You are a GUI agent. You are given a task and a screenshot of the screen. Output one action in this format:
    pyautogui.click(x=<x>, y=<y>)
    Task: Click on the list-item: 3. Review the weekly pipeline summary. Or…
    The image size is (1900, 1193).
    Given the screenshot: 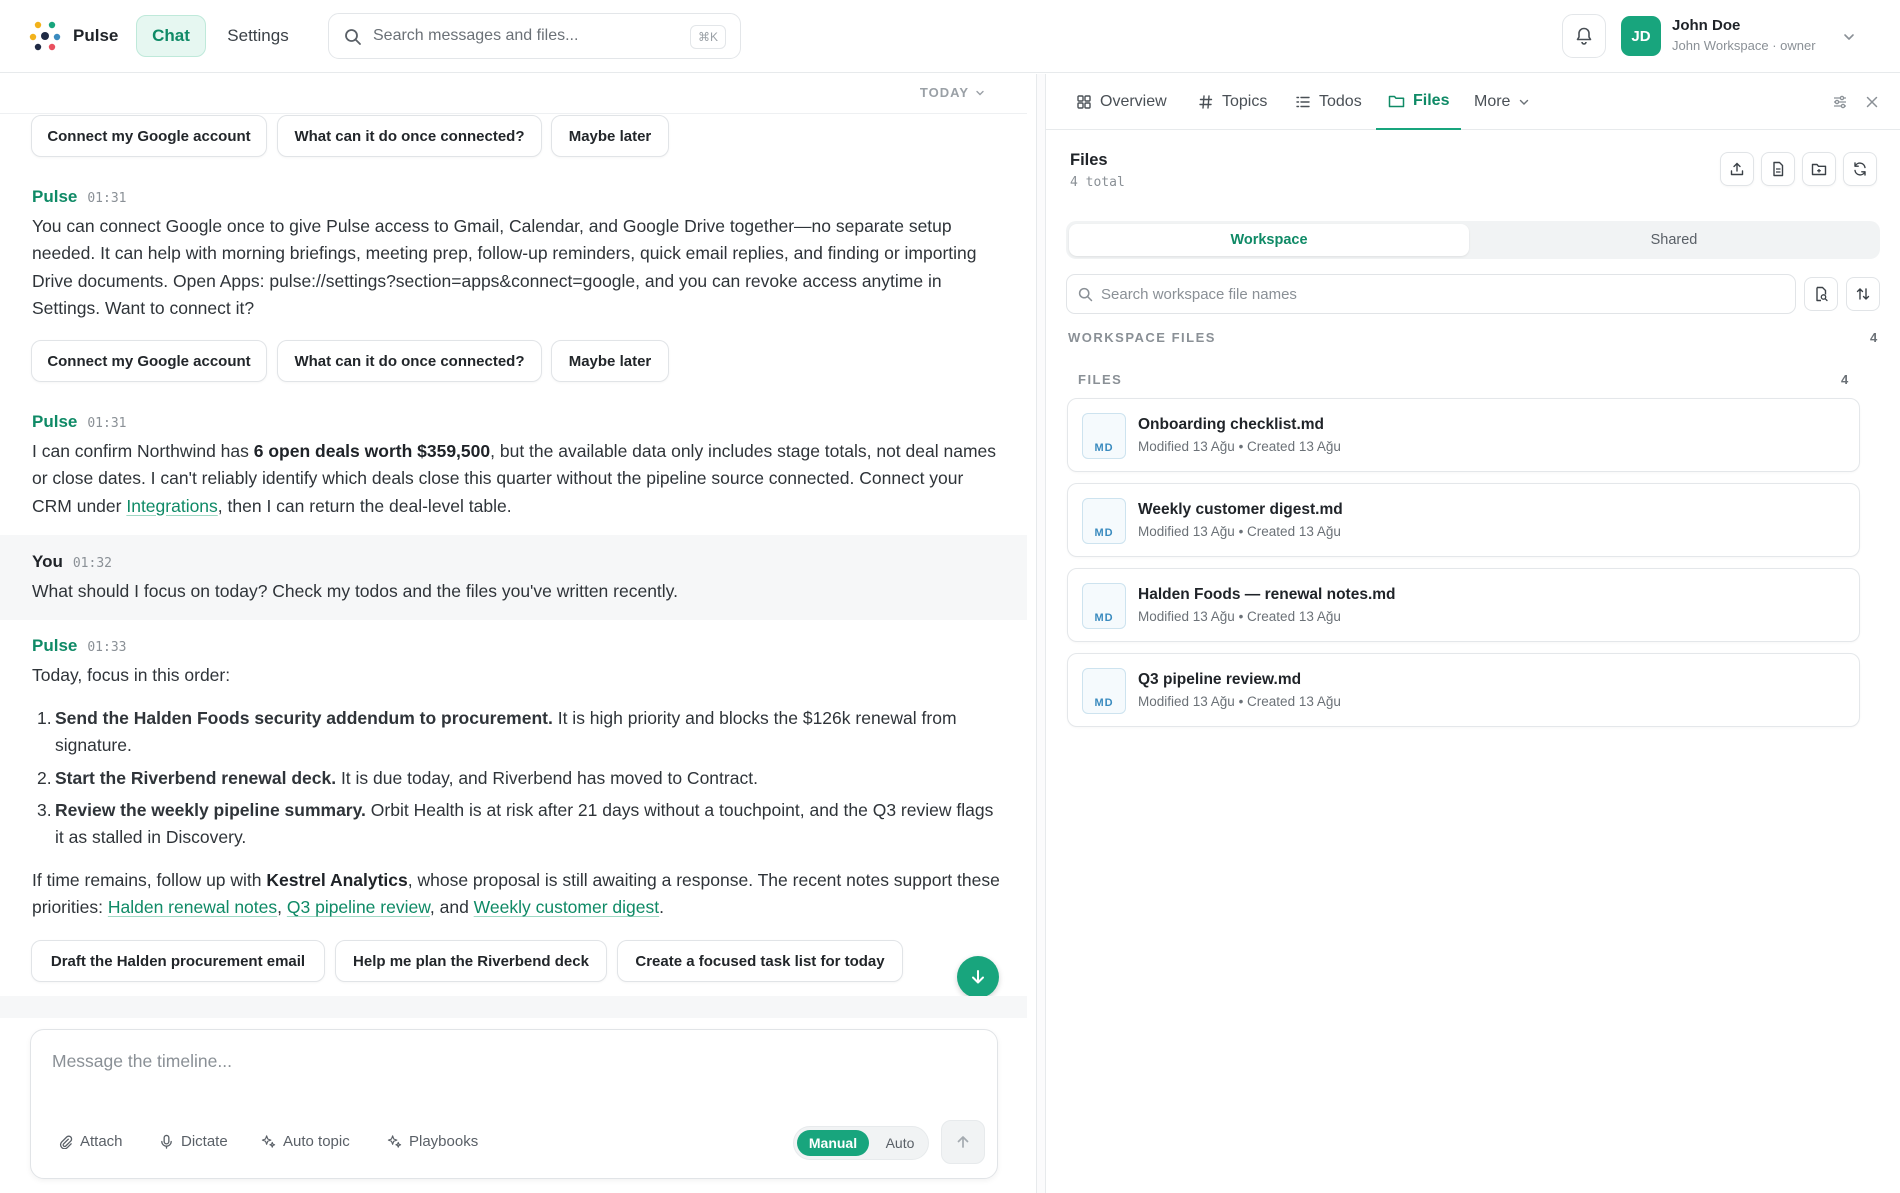 What is the action you would take?
    pyautogui.click(x=518, y=824)
    